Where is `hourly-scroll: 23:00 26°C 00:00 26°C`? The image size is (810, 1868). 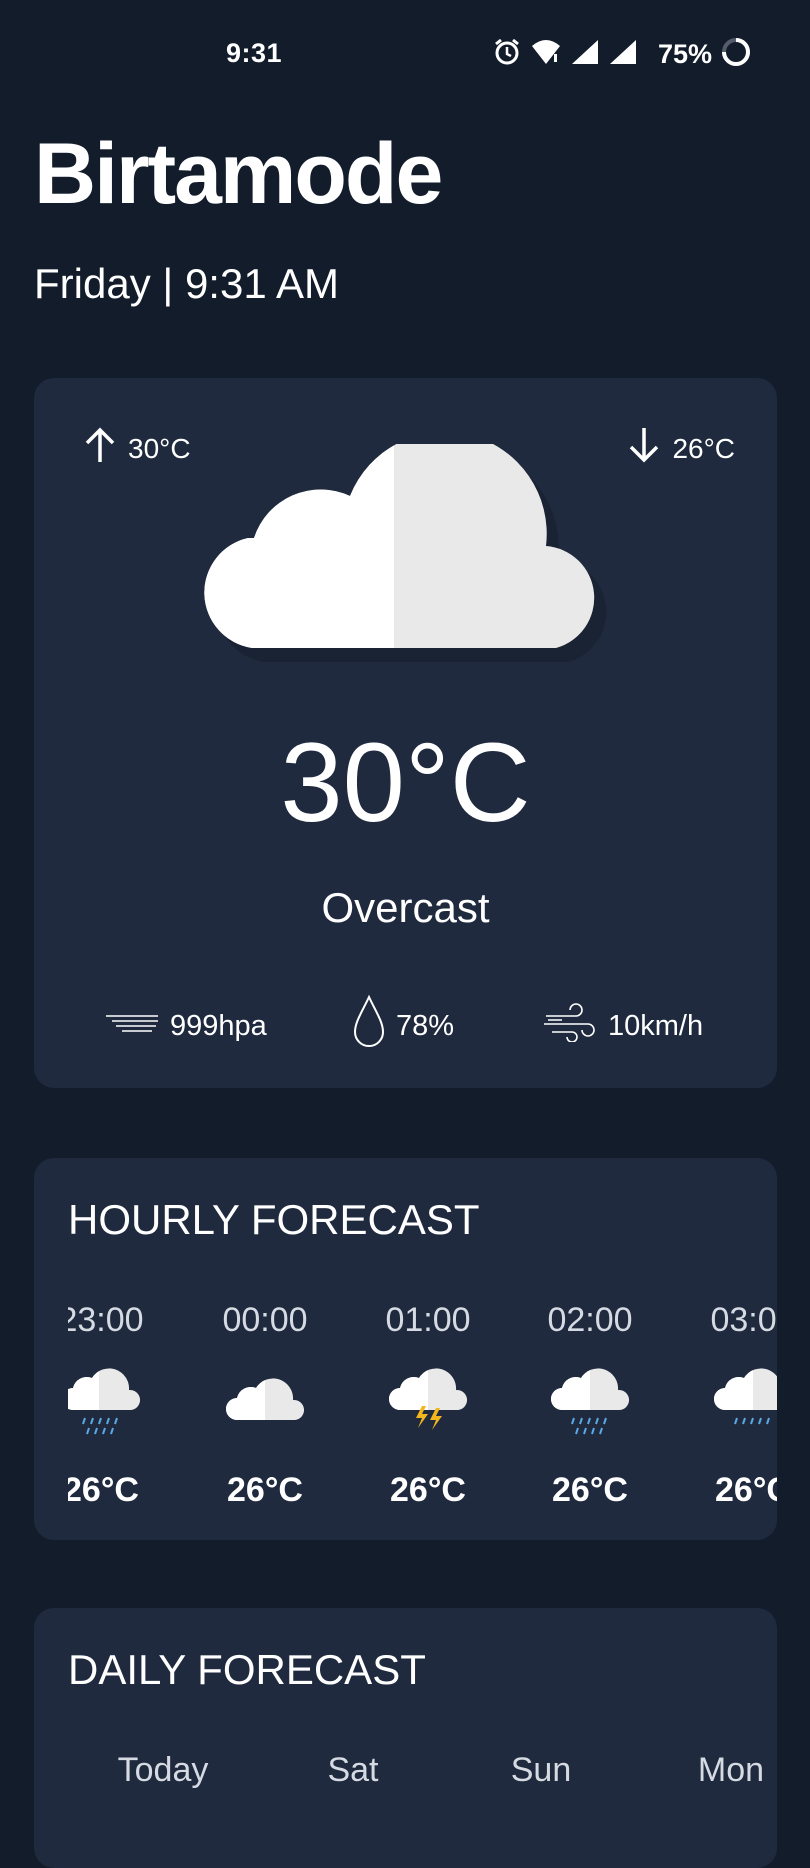
hourly-scroll: 23:00 26°C 00:00 26°C is located at coordinates (422, 1410).